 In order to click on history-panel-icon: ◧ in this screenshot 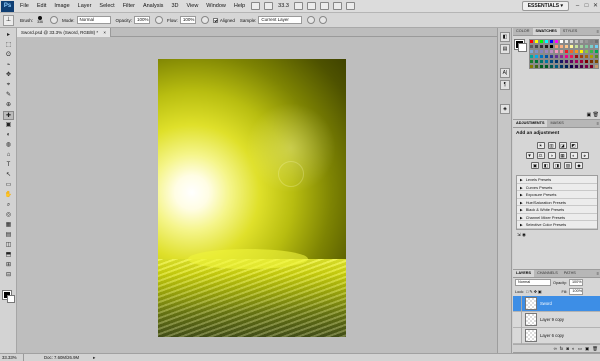, I will do `click(505, 37)`.